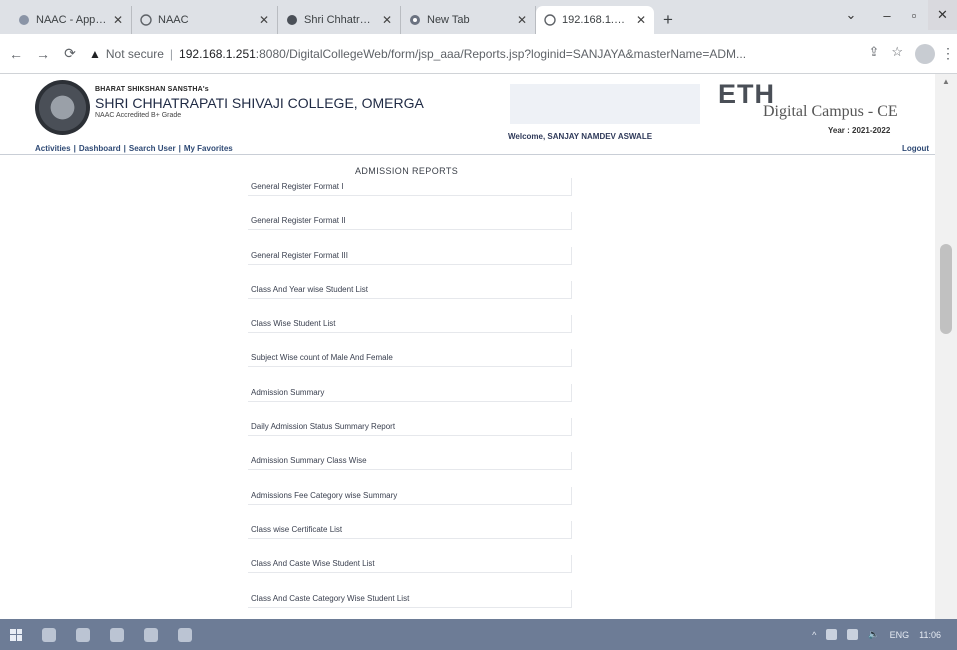 This screenshot has width=957, height=650. Describe the element at coordinates (410, 221) in the screenshot. I see `report-link: General Register Format II` at that location.